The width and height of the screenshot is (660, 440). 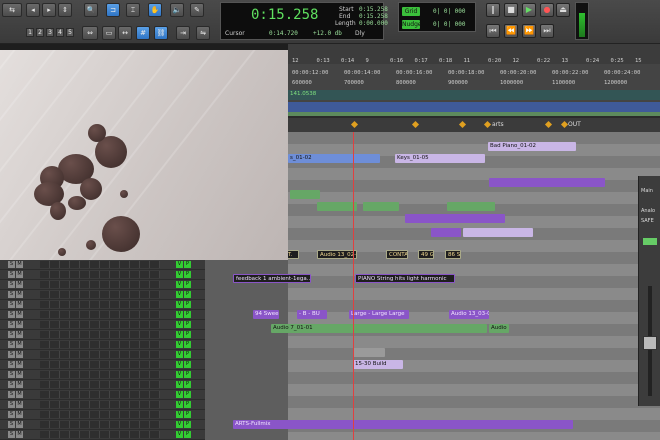 What do you see at coordinates (50, 32) in the screenshot?
I see `zoom-preset-3: 3` at bounding box center [50, 32].